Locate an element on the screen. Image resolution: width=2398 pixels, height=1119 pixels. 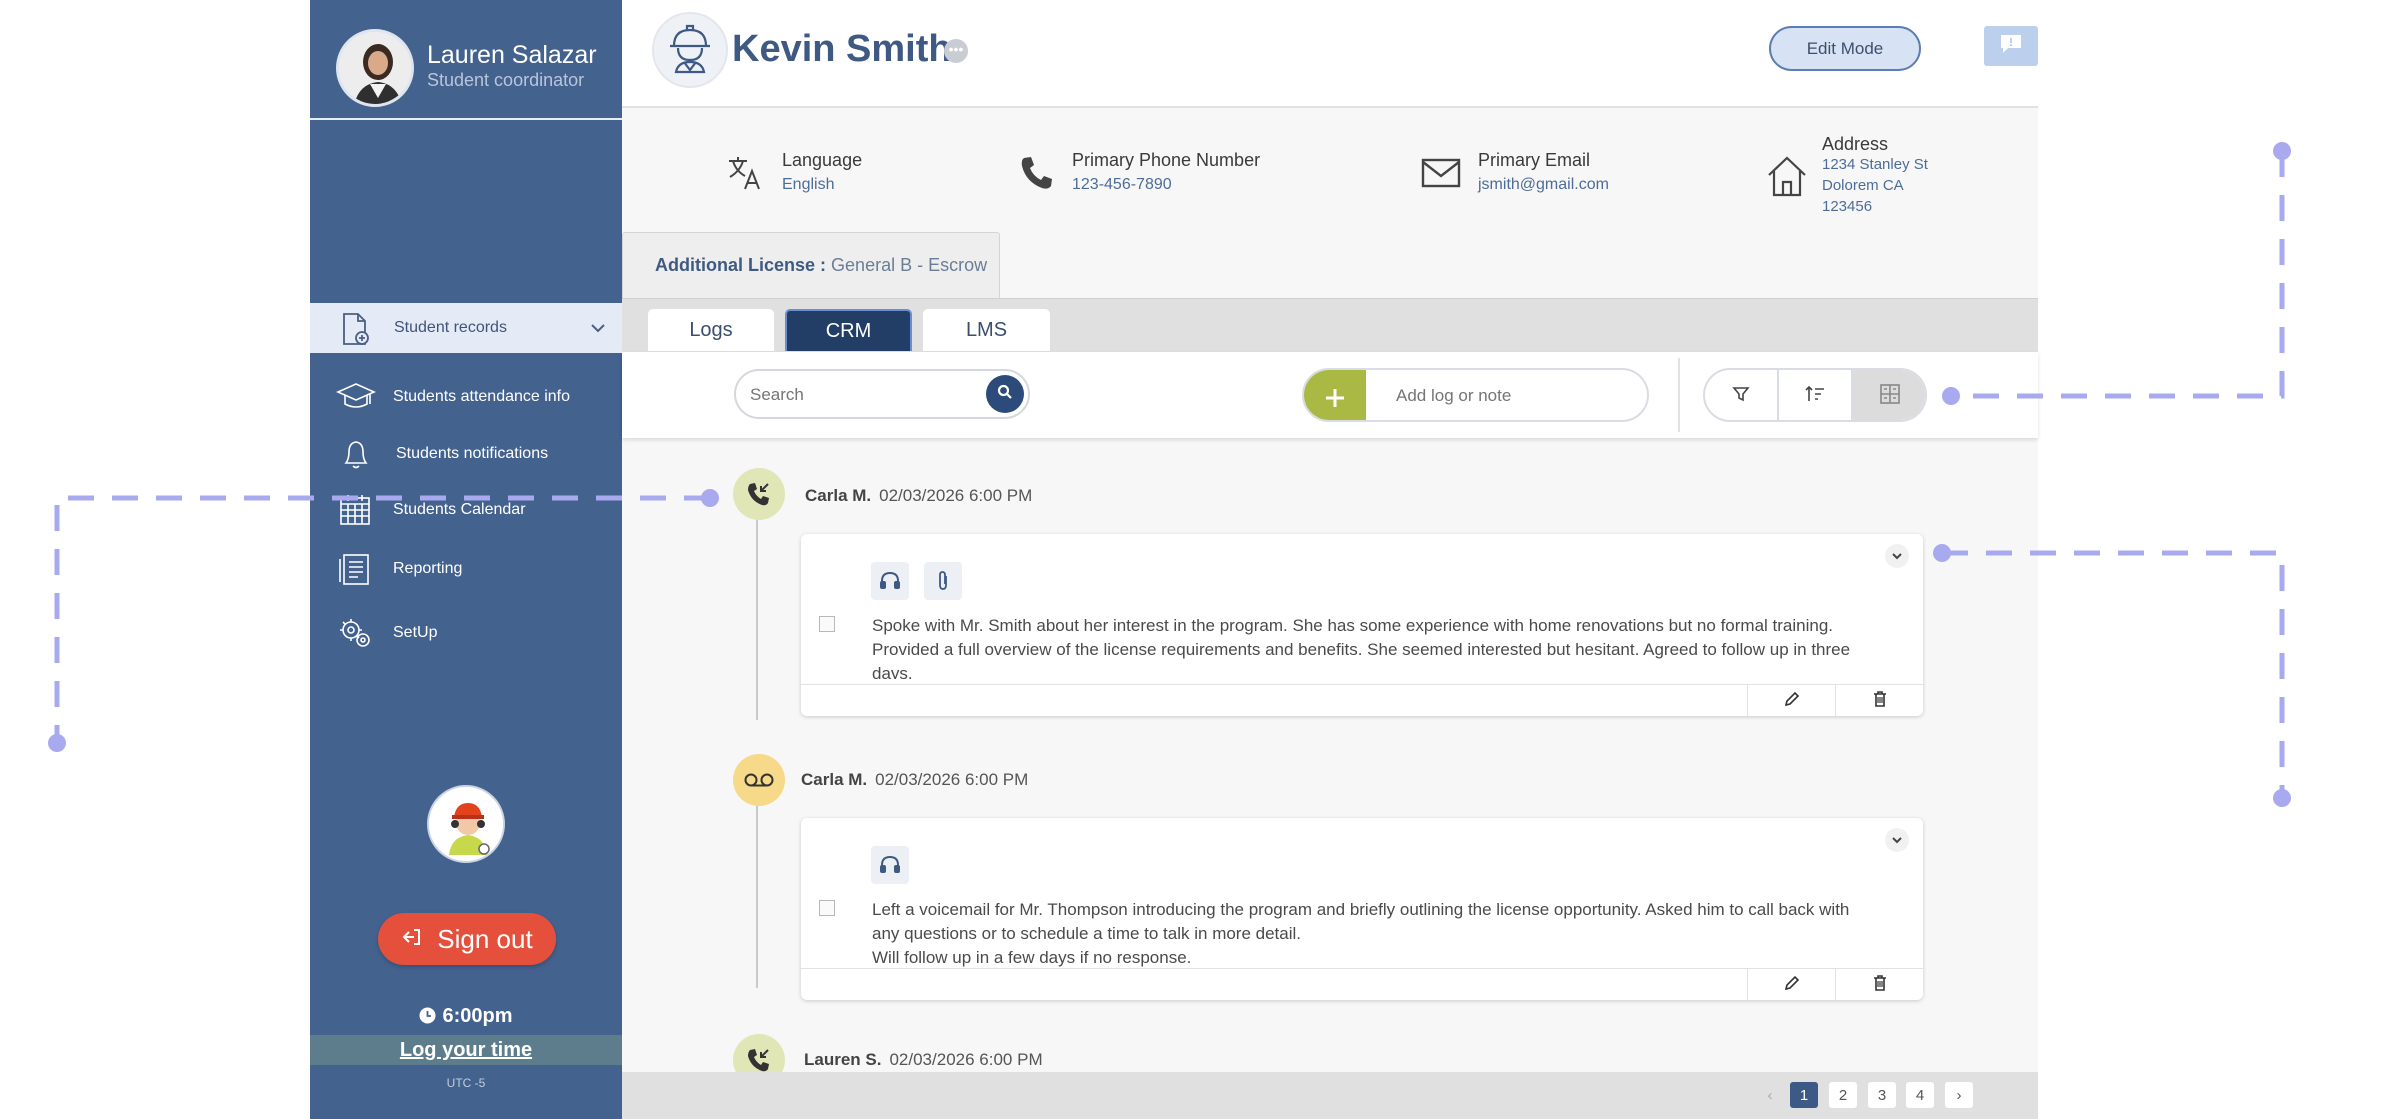
avatar is located at coordinates (375, 68).